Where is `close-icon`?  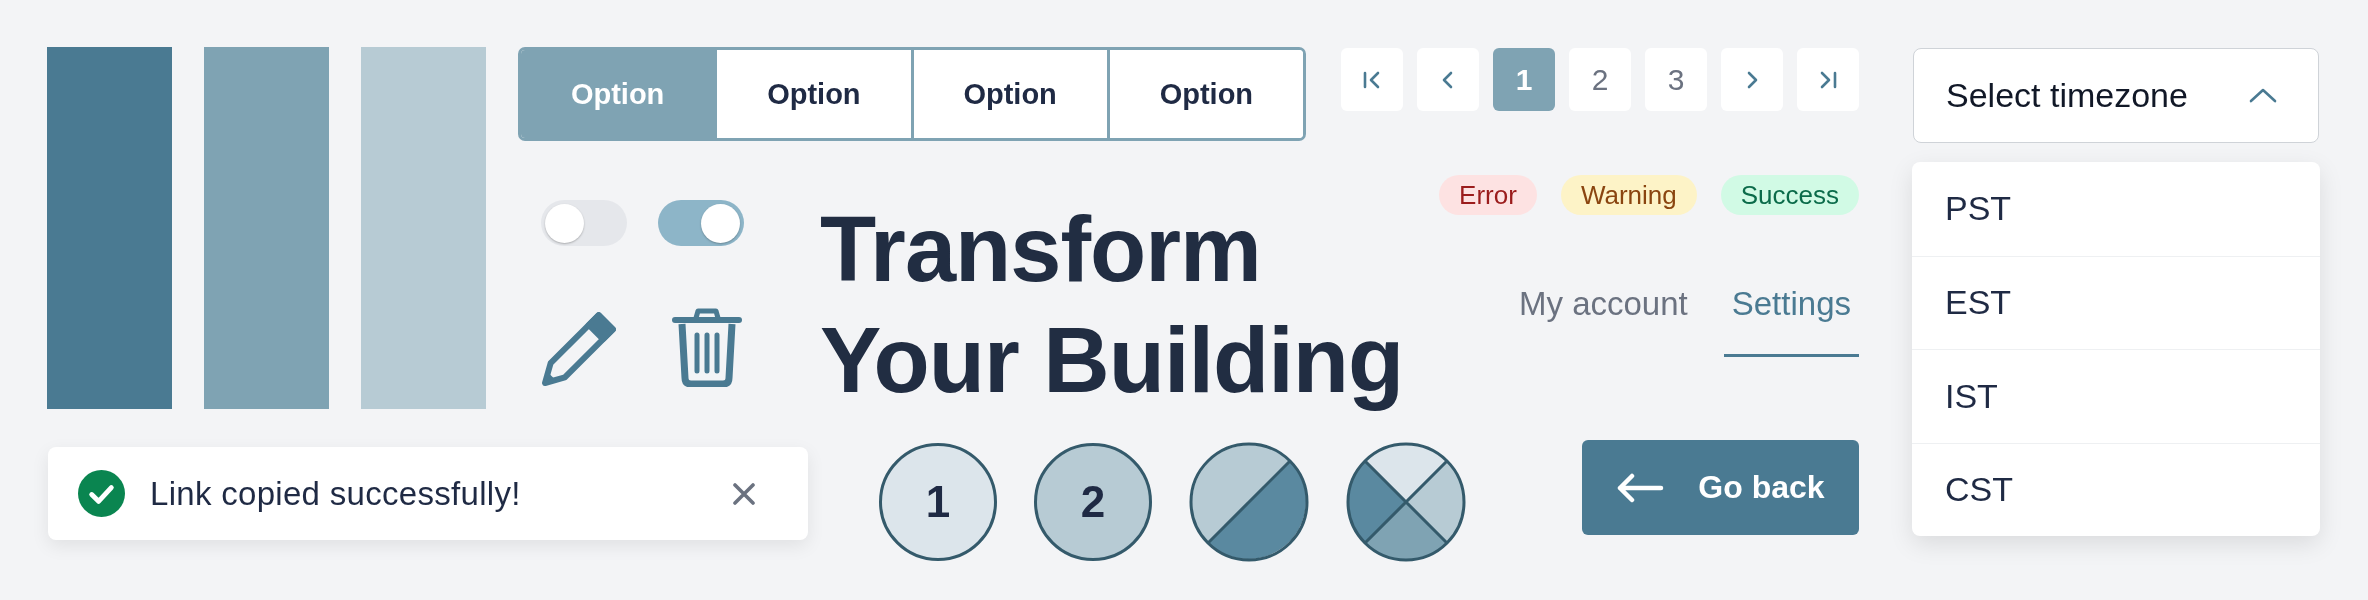
close-icon is located at coordinates (744, 493).